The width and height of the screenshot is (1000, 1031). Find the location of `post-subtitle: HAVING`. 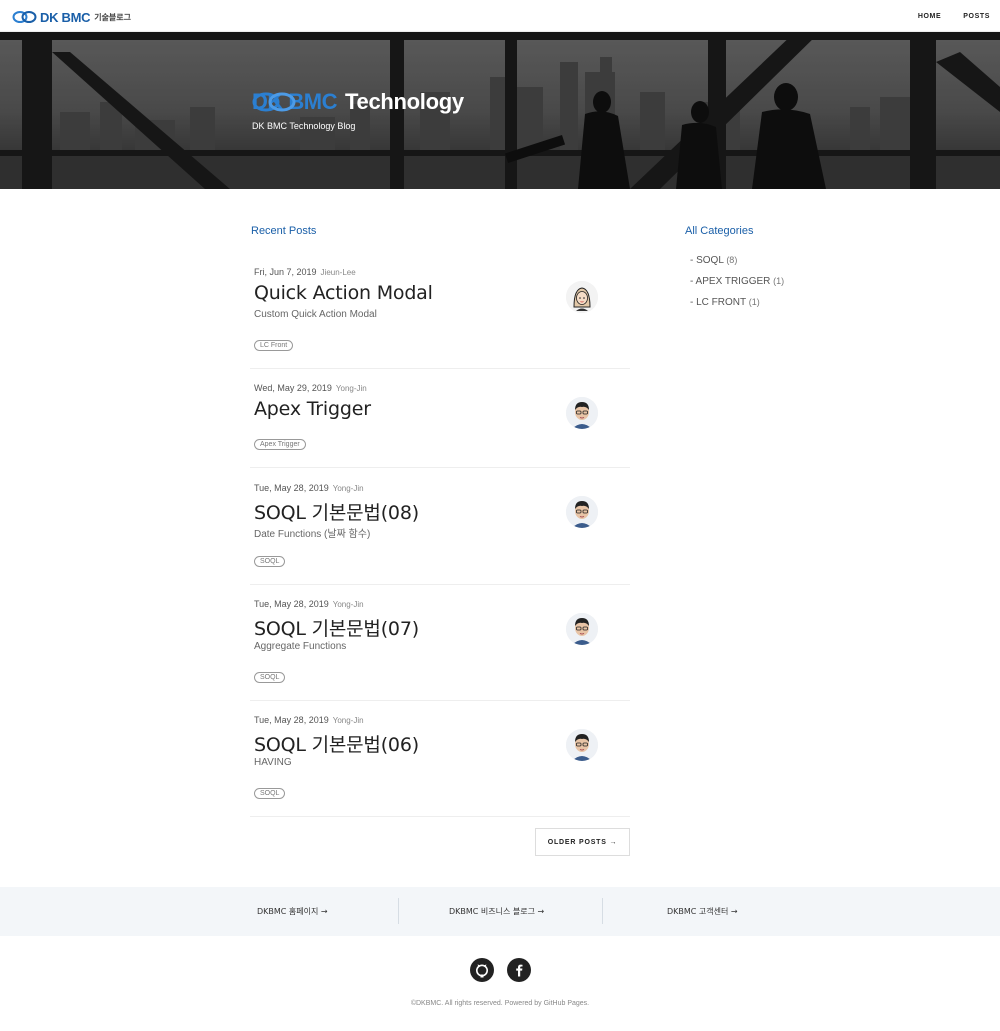

post-subtitle: HAVING is located at coordinates (273, 762).